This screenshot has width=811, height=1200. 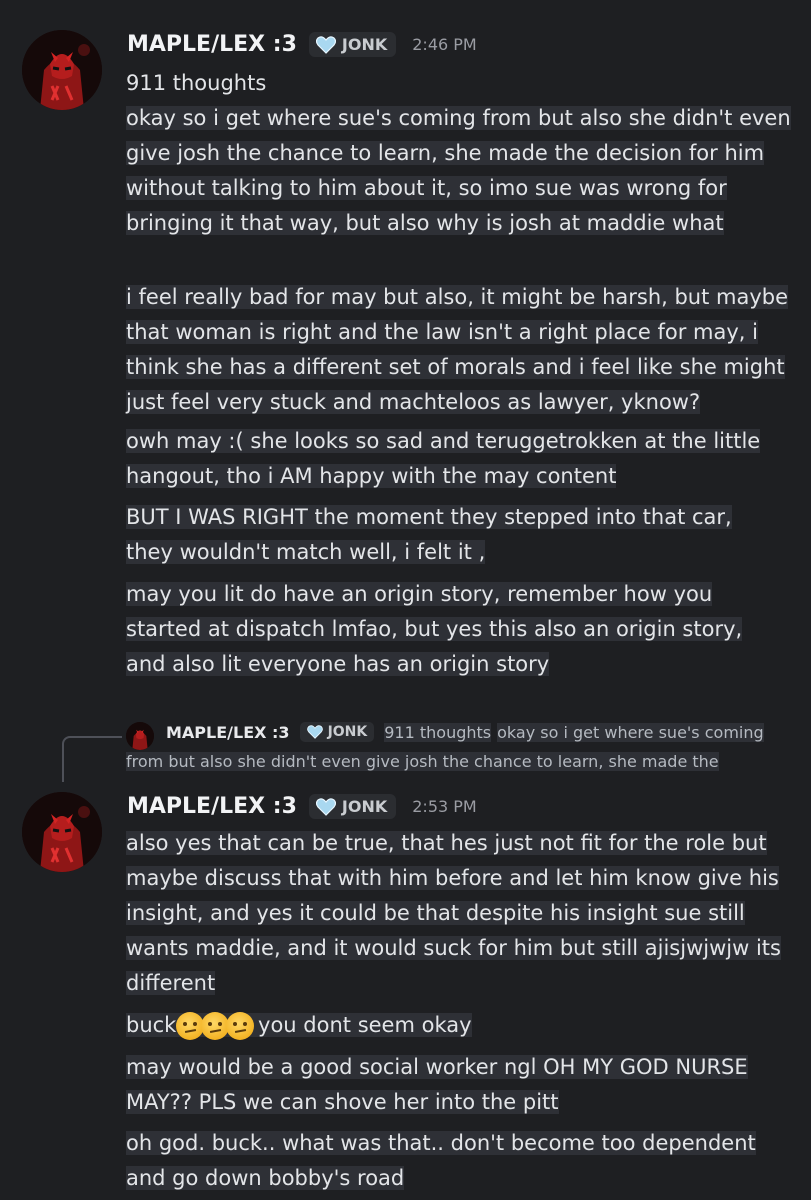 I want to click on reply-server-tag: JONK, so click(x=337, y=732).